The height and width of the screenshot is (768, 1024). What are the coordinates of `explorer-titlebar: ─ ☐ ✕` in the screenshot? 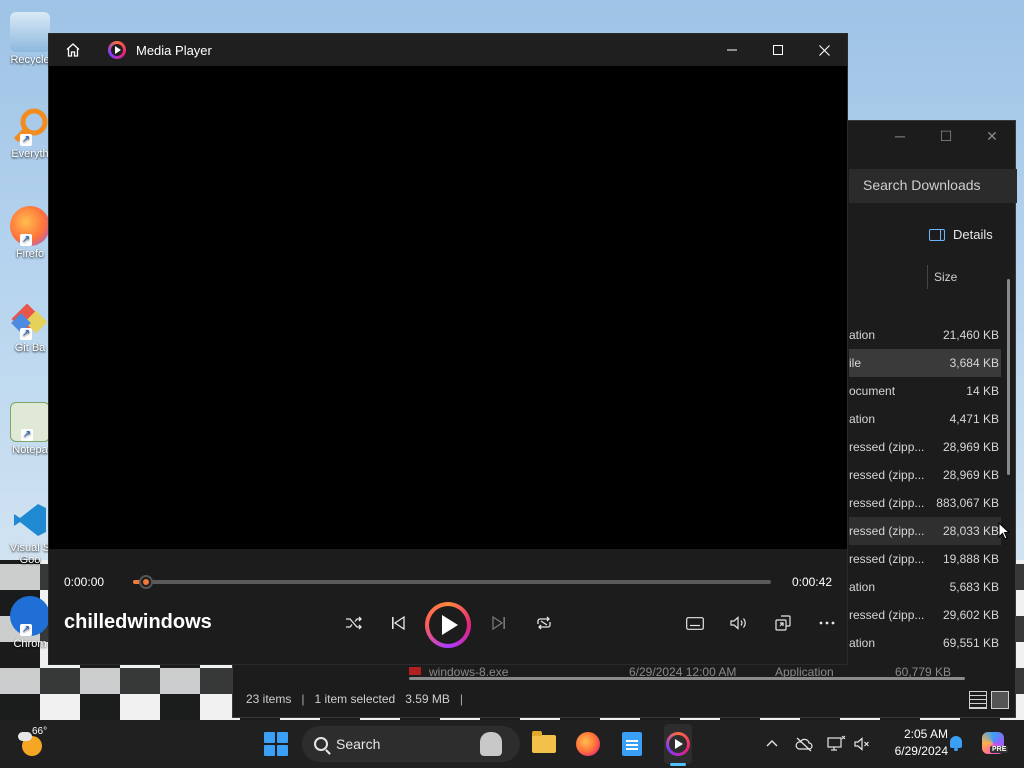 It's located at (935, 136).